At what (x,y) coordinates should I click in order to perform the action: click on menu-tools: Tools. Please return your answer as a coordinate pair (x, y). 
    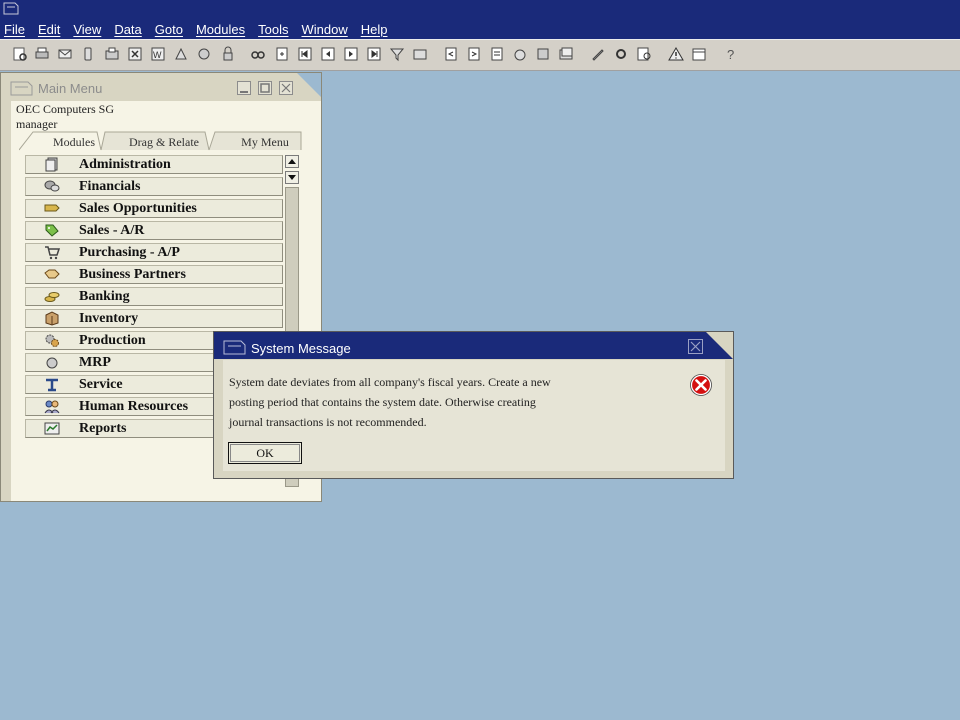
    Looking at the image, I should click on (273, 29).